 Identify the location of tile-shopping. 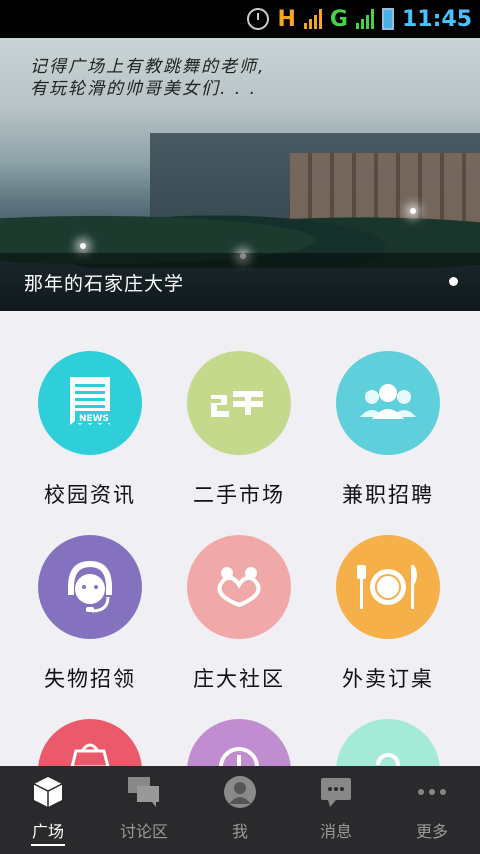
(90, 742).